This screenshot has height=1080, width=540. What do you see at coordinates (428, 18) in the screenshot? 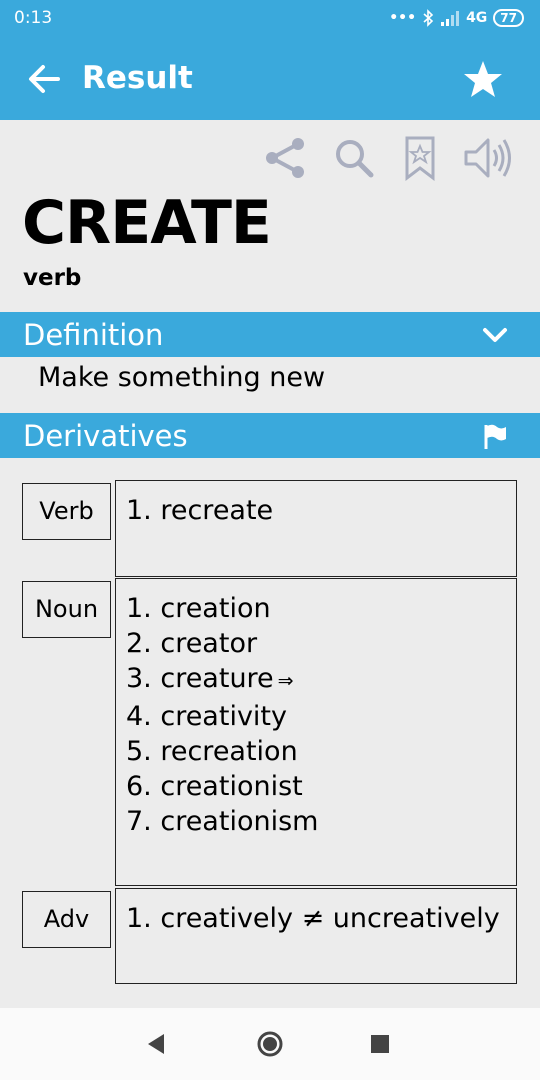
I see `bluetooth-icon` at bounding box center [428, 18].